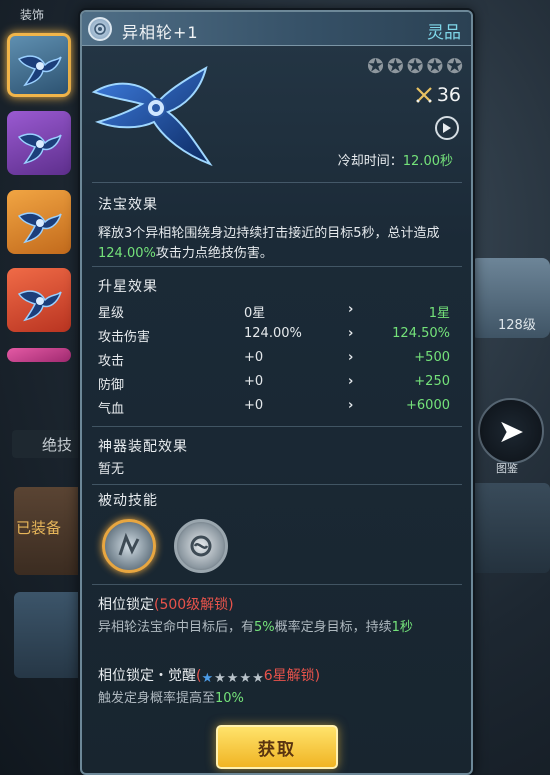 This screenshot has width=550, height=775. What do you see at coordinates (194, 605) in the screenshot?
I see `lock1-unlock: (500级解锁)` at bounding box center [194, 605].